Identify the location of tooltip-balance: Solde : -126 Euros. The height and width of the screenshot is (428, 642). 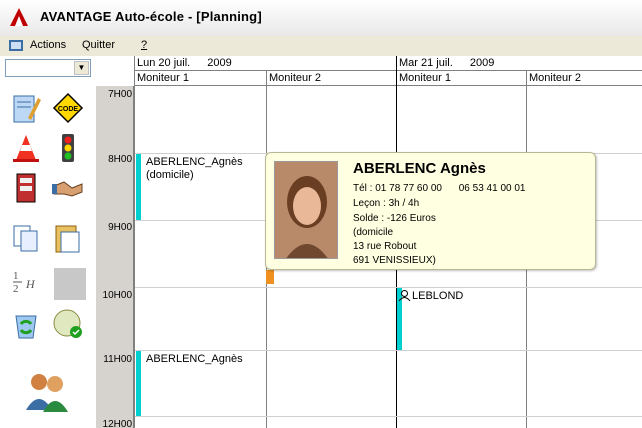
(394, 218).